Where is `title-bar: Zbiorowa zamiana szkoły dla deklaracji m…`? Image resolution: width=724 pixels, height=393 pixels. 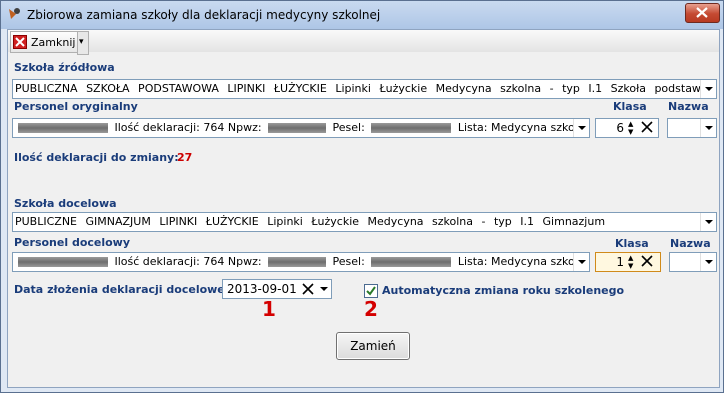
title-bar: Zbiorowa zamiana szkoły dla deklaracji m… is located at coordinates (362, 15).